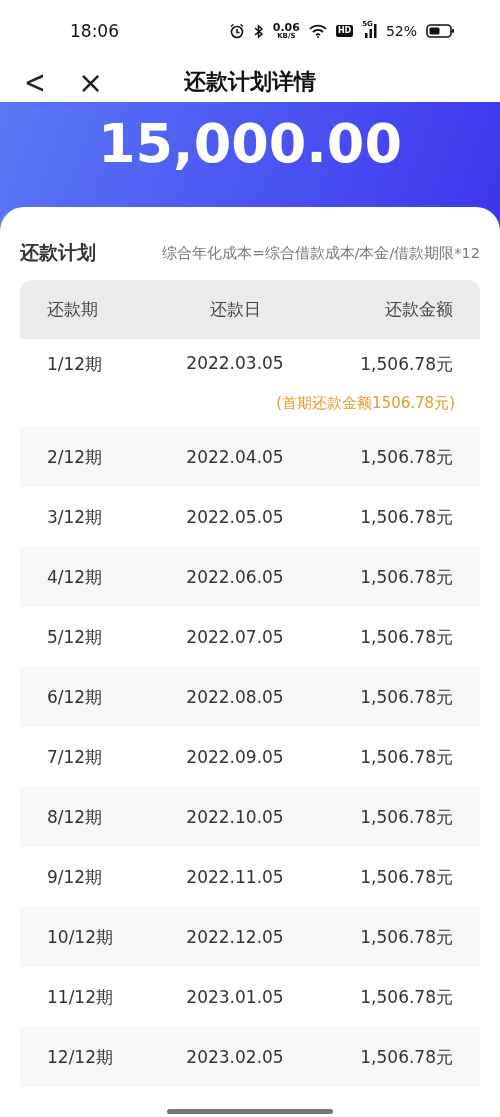  Describe the element at coordinates (75, 877) in the screenshot. I see `period-cell-text: 9/12期` at that location.